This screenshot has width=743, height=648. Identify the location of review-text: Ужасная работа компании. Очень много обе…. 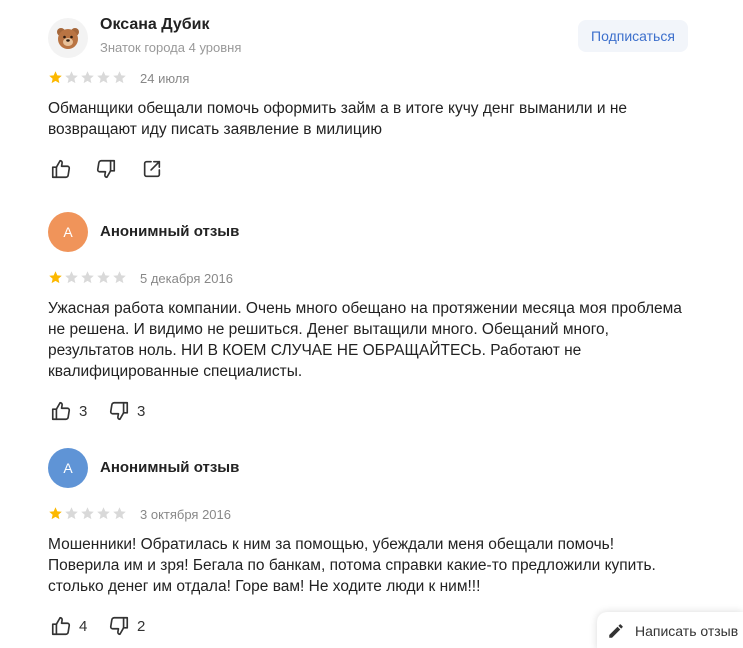
(365, 340).